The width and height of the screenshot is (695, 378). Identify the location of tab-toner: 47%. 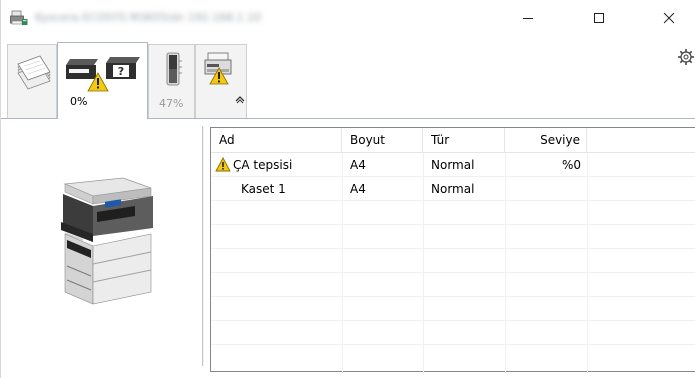
(171, 81).